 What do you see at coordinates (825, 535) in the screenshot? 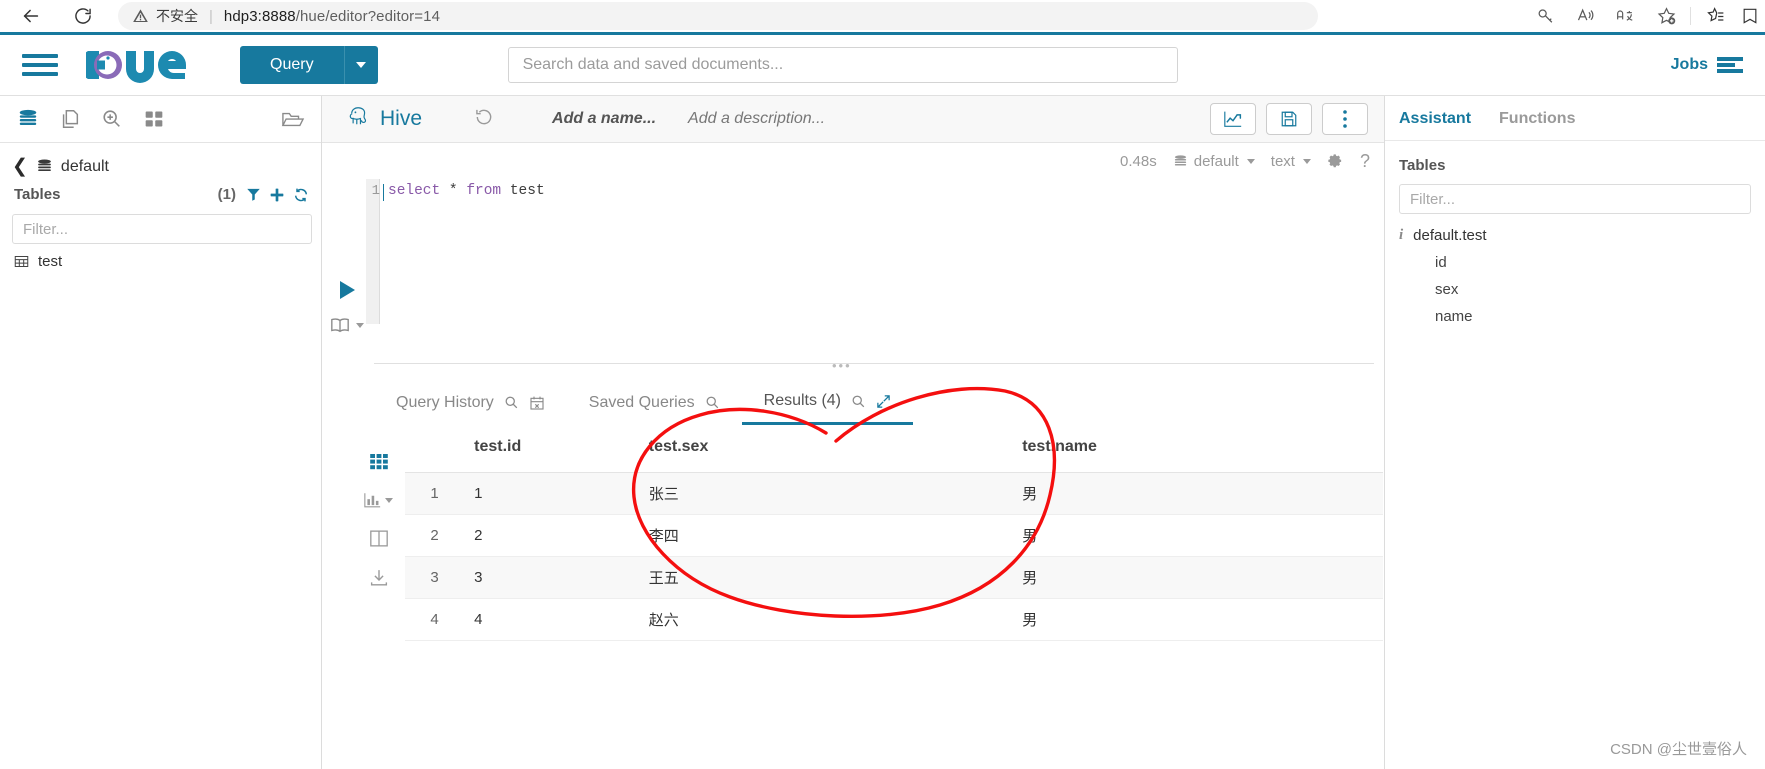
I see `cell-sex: 李四` at bounding box center [825, 535].